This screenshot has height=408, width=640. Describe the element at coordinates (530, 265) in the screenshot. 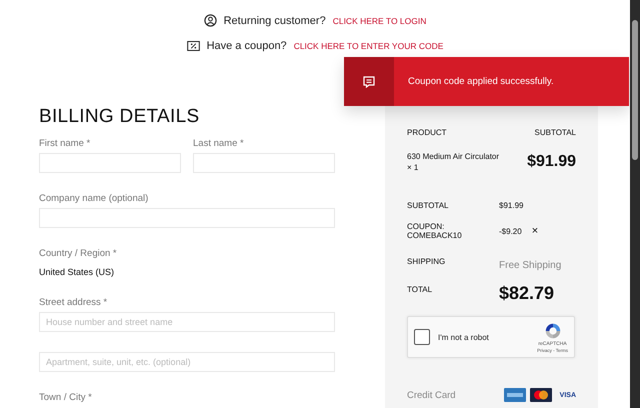

I see `shipping-value: Free Shipping` at that location.